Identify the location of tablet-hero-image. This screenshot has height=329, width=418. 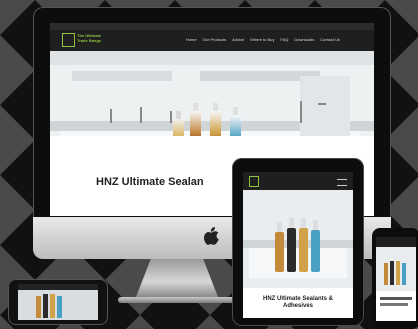
(298, 239).